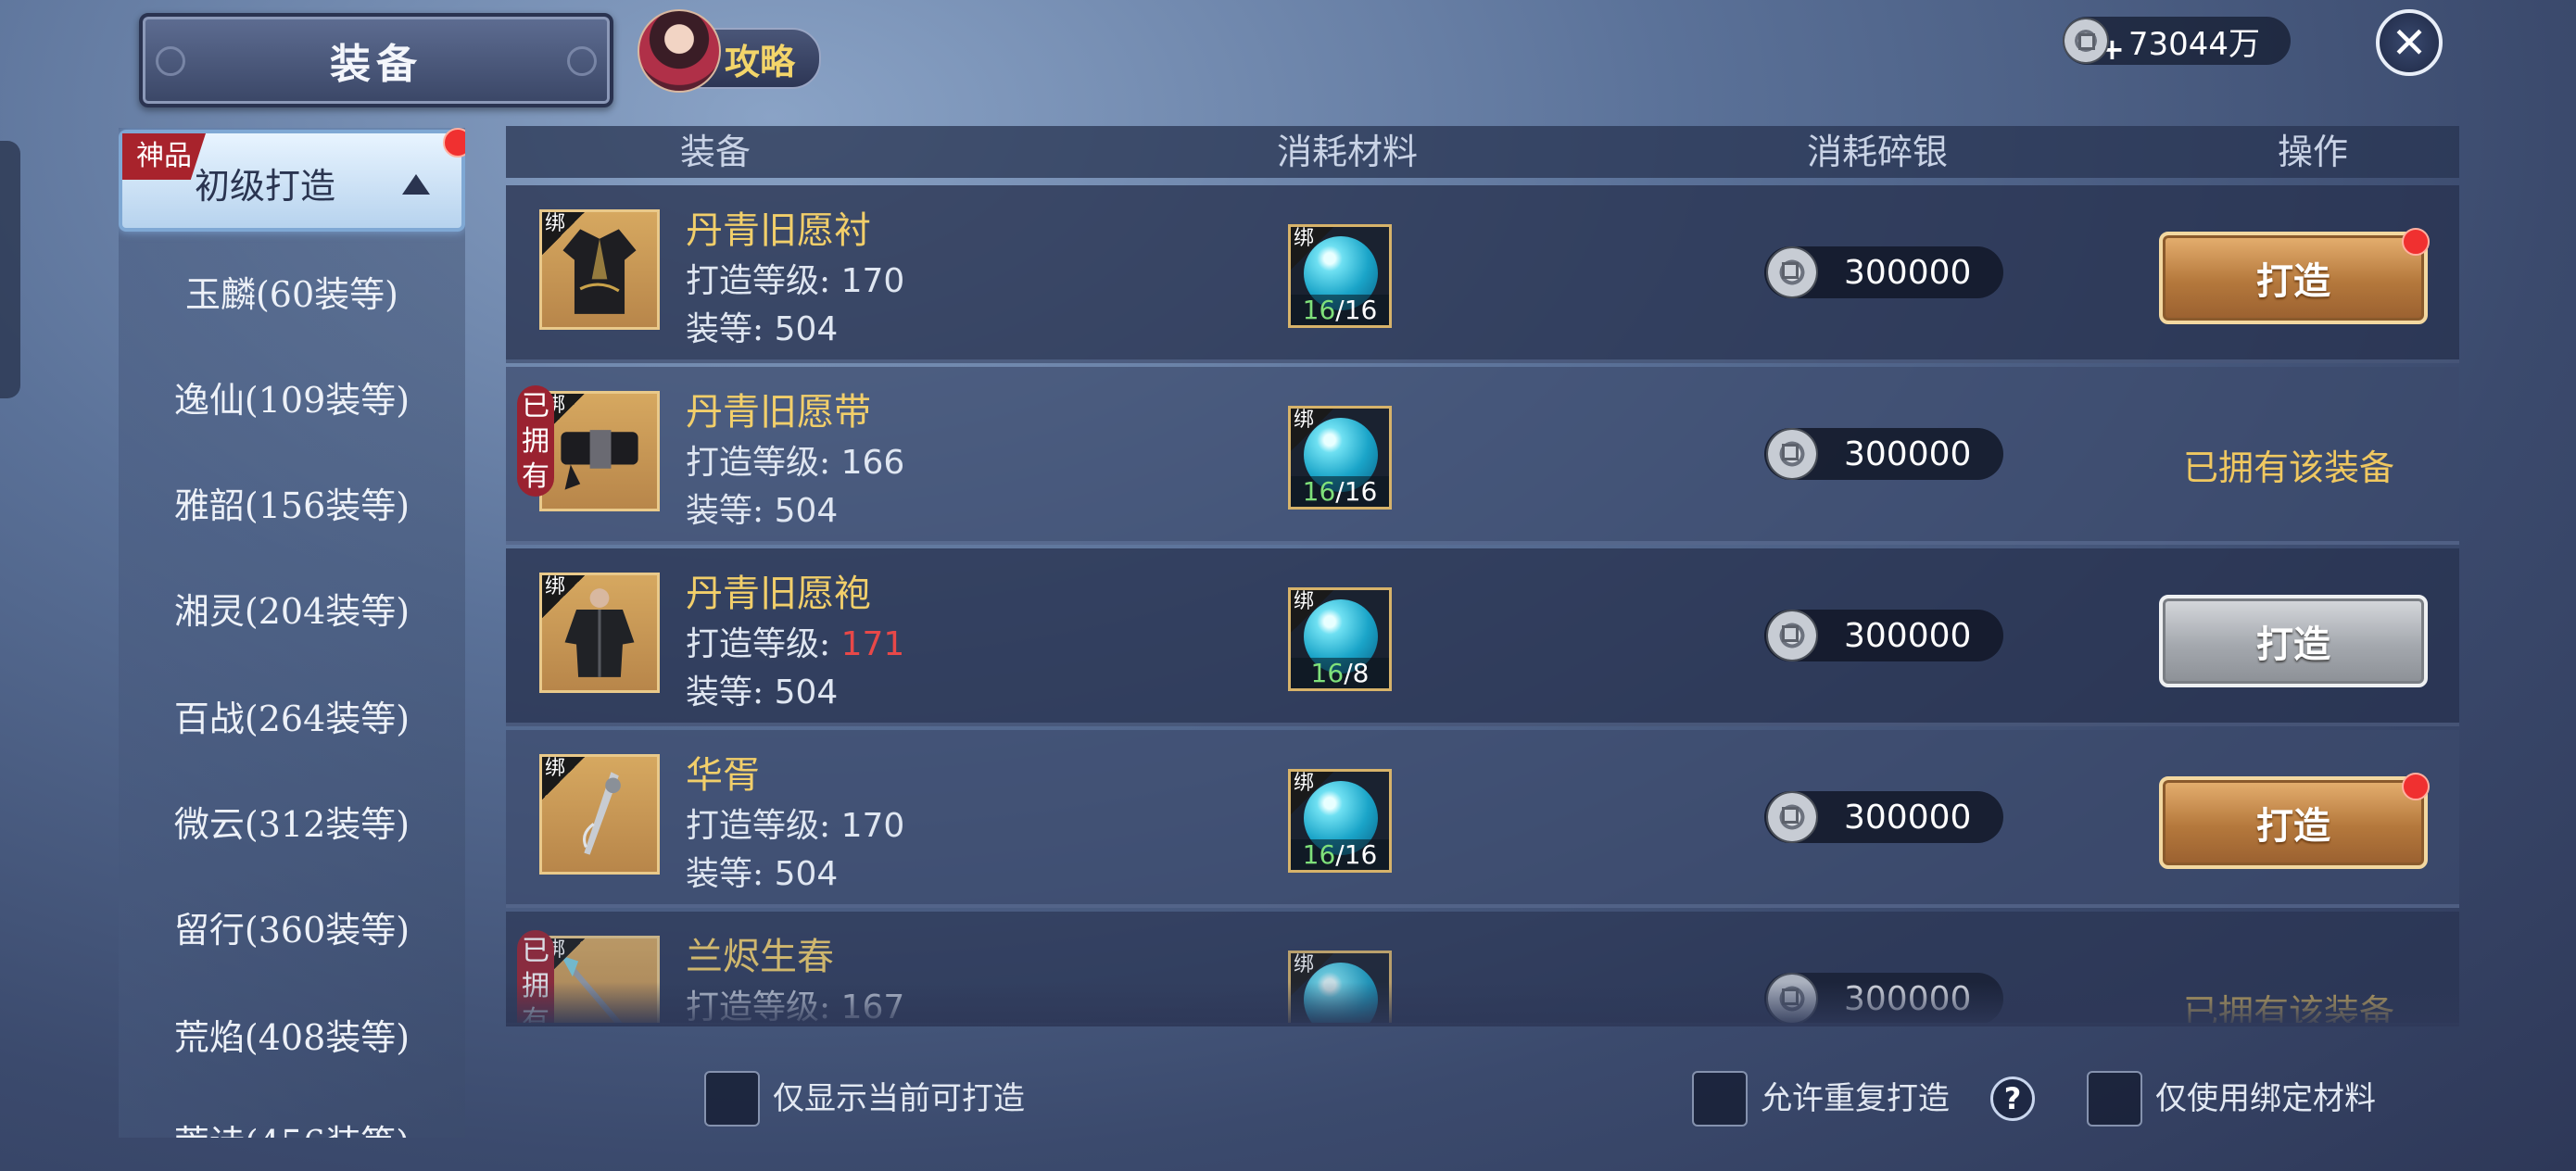  I want to click on sidebar-item-huangyan: 荒焰(408装等), so click(292, 1038).